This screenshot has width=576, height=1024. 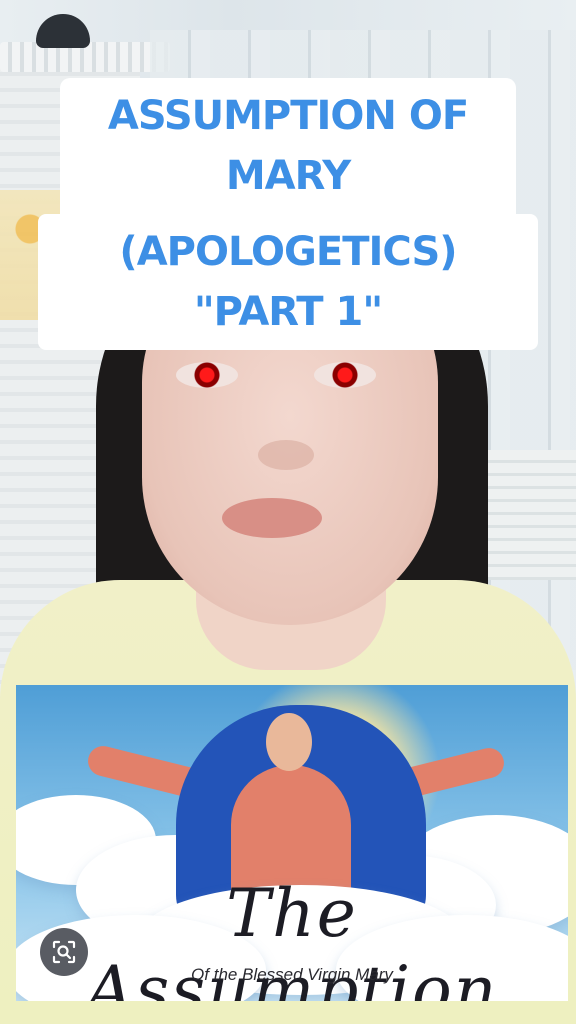 I want to click on lens-search-button, so click(x=64, y=952).